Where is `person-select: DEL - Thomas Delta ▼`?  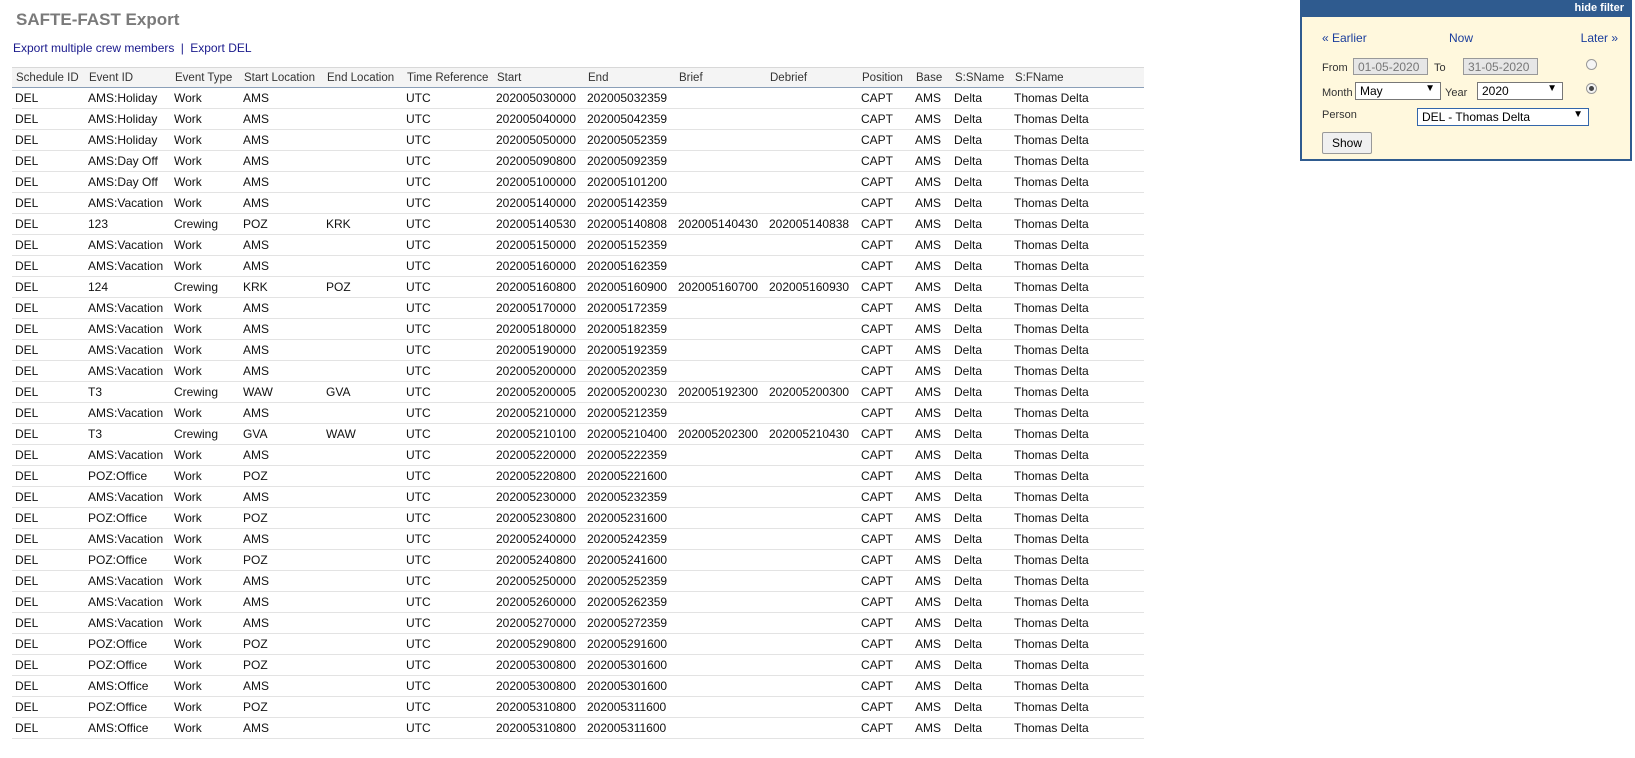
person-select: DEL - Thomas Delta ▼ is located at coordinates (1503, 117).